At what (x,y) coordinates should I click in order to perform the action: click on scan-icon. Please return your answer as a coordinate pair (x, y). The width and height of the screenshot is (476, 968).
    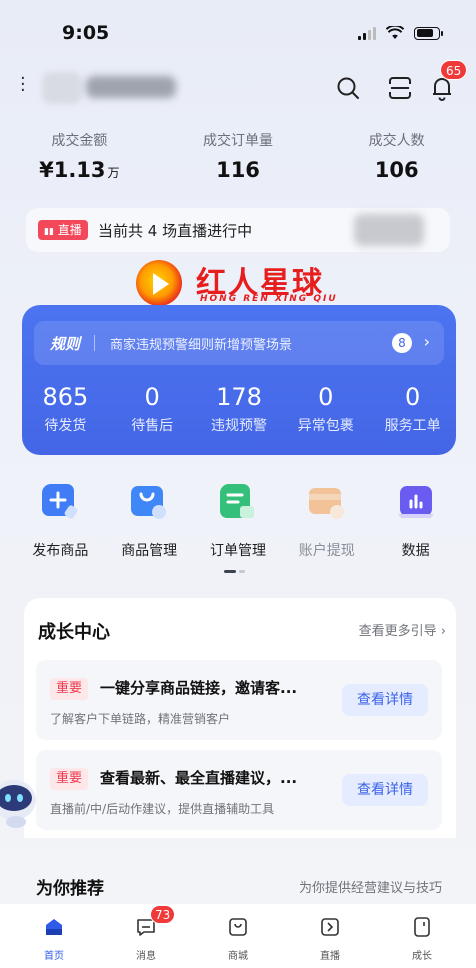
    Looking at the image, I should click on (400, 88).